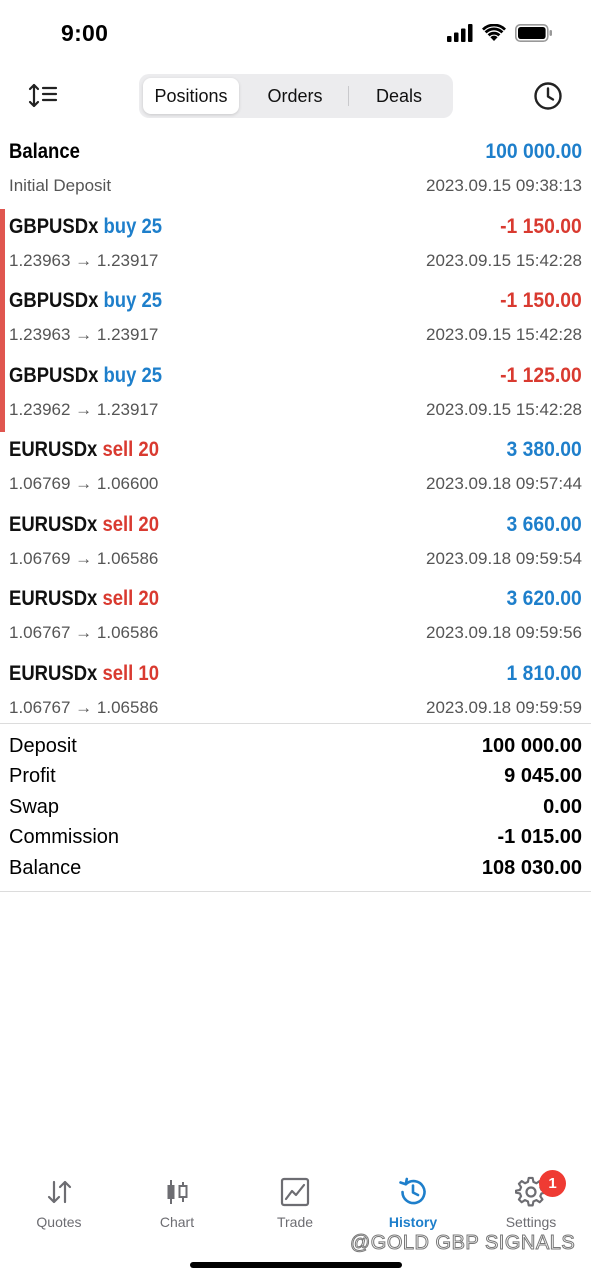 The height and width of the screenshot is (1280, 591). What do you see at coordinates (462, 1243) in the screenshot?
I see `watermark-text: @GOLD GBP SIGNALS` at bounding box center [462, 1243].